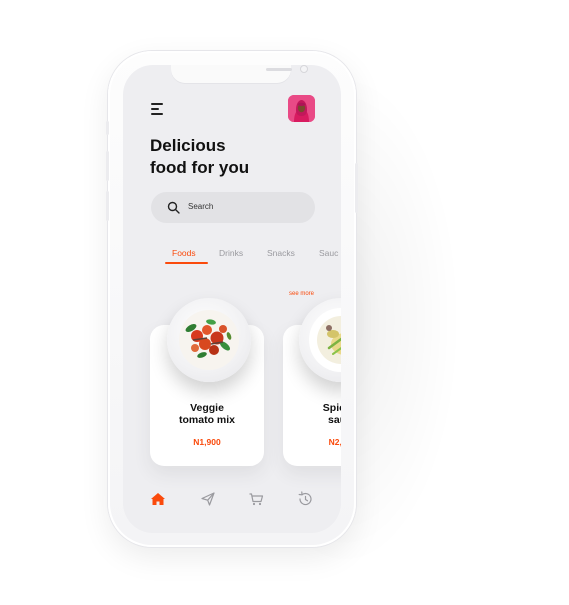  I want to click on mute-switch, so click(107, 128).